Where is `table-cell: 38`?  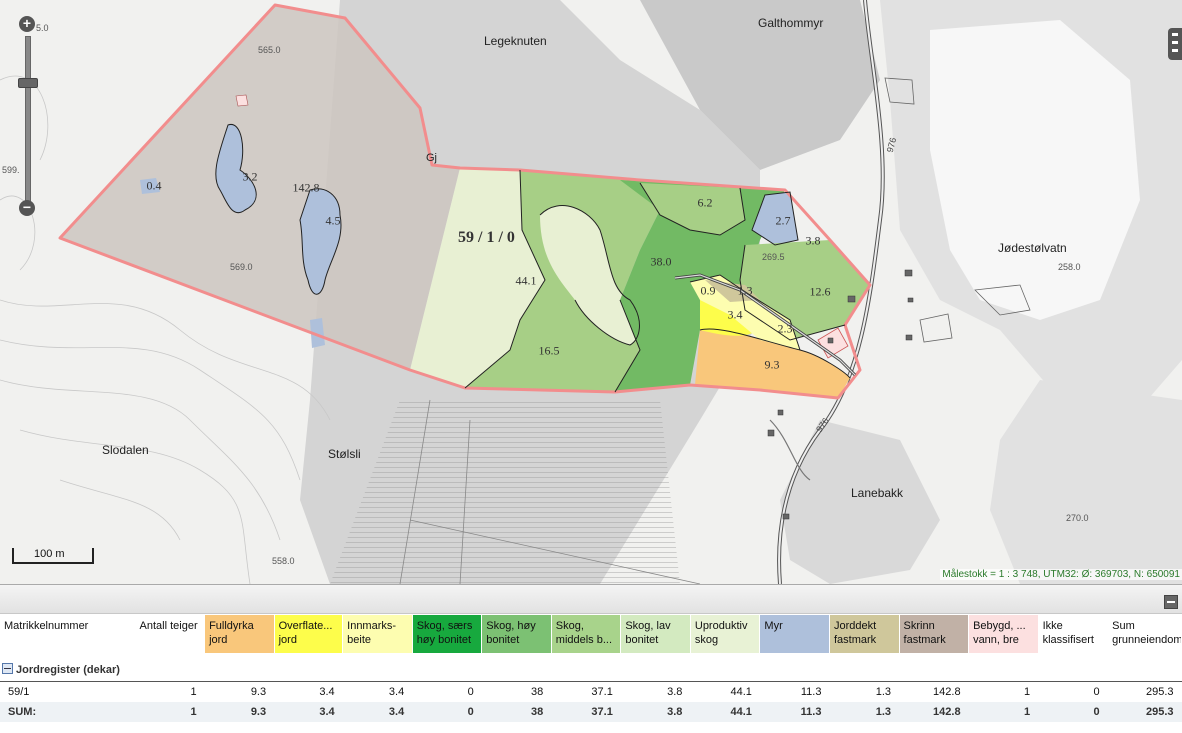
table-cell: 38 is located at coordinates (537, 692).